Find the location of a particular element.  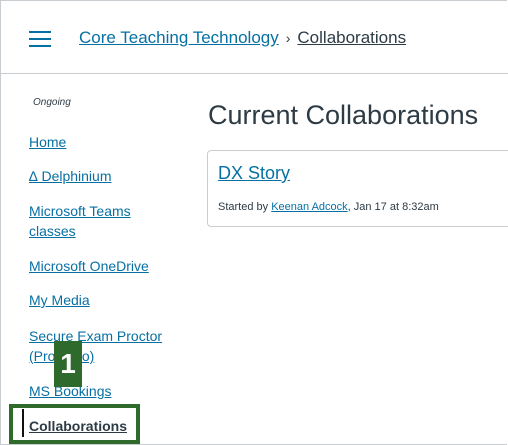

step-number-badge: 1 is located at coordinates (68, 364).